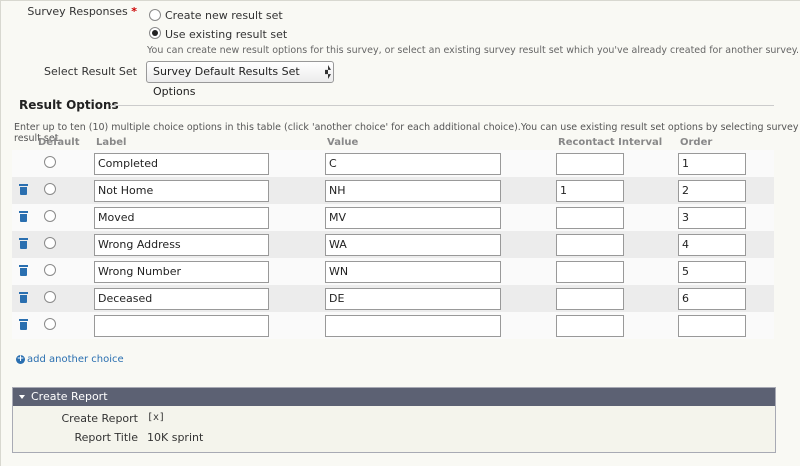 Image resolution: width=800 pixels, height=466 pixels. I want to click on header-value: Value, so click(343, 142).